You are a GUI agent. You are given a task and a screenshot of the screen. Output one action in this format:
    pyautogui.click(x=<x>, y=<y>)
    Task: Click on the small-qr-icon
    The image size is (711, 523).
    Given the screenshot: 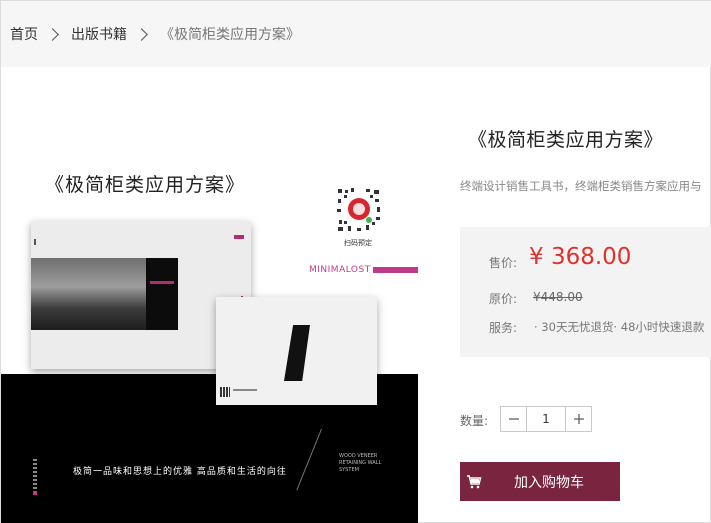 What is the action you would take?
    pyautogui.click(x=225, y=392)
    